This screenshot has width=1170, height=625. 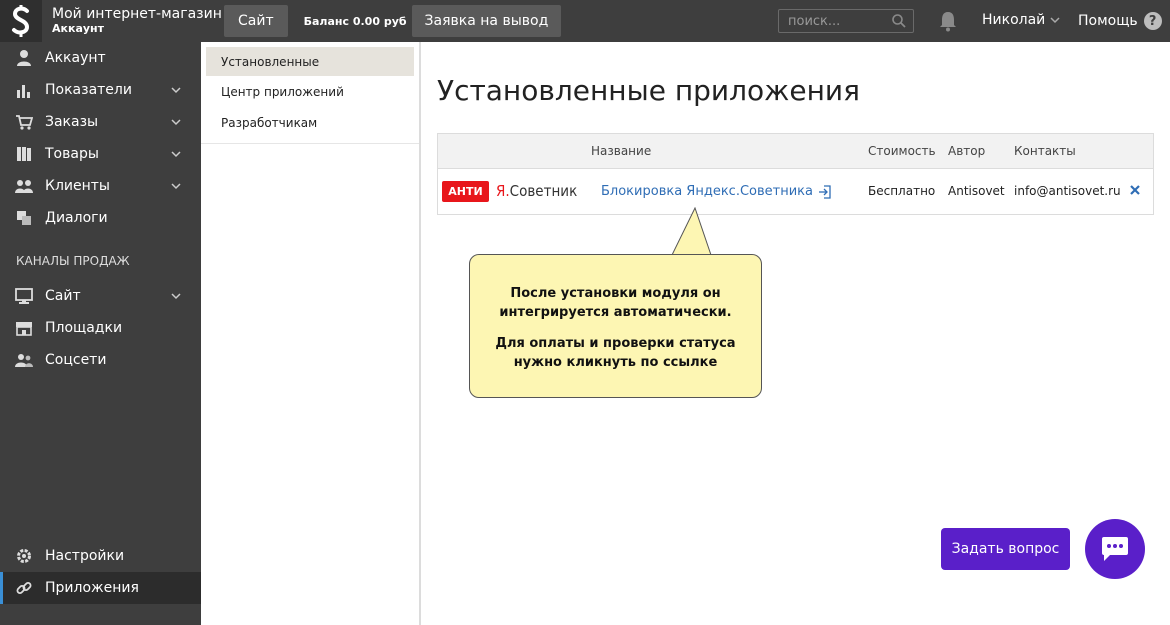 I want to click on shop-title: Мой интернет-магазин Аккаунт, so click(x=138, y=20).